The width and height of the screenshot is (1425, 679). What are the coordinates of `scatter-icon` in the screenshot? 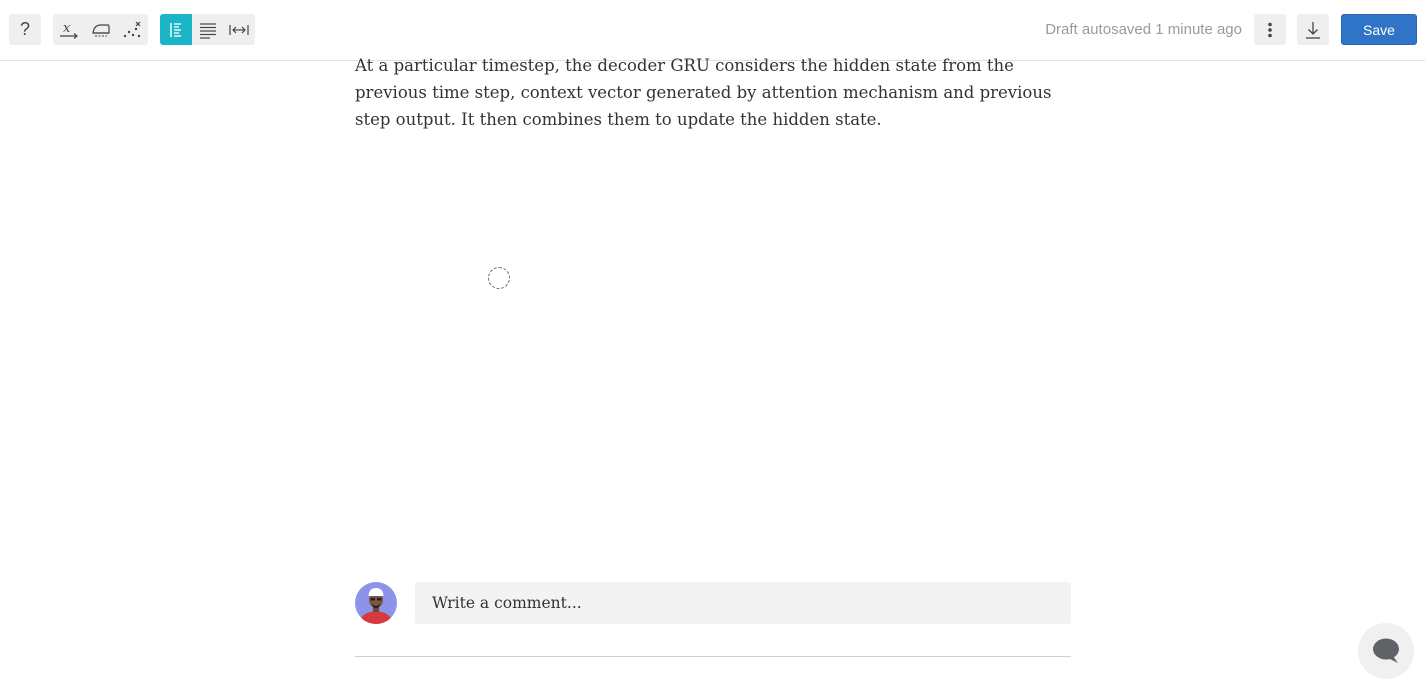 It's located at (132, 29).